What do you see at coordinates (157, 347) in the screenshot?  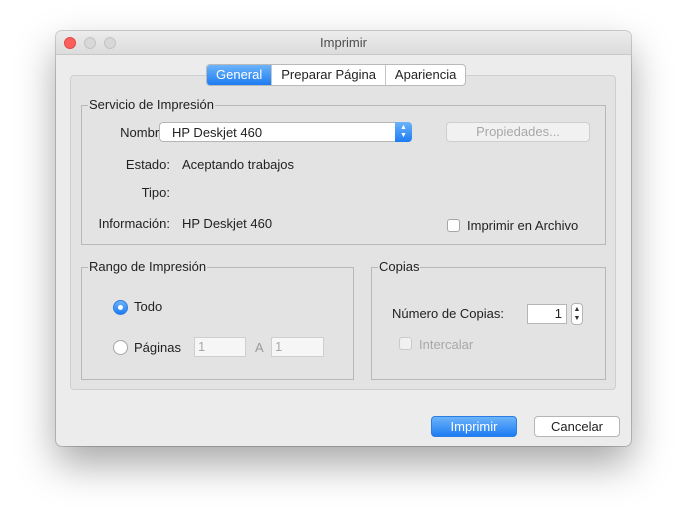 I see `page-range-label: Páginas` at bounding box center [157, 347].